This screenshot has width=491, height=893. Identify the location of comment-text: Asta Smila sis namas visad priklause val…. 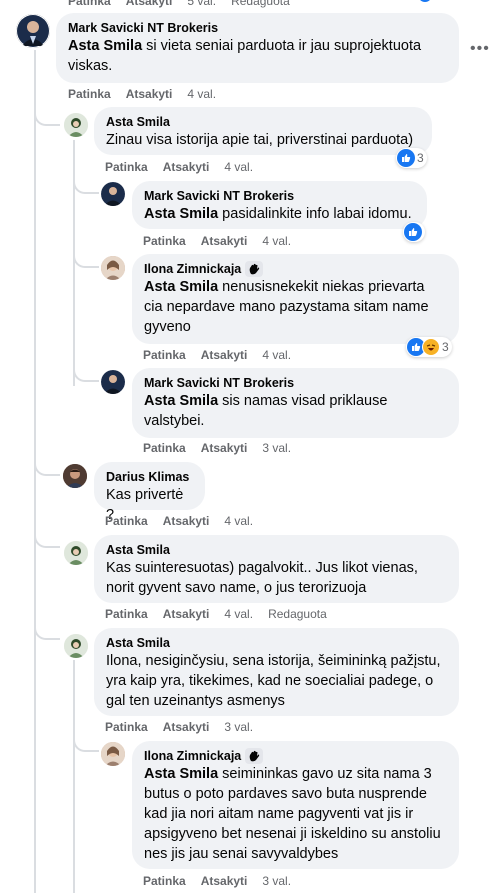
(266, 411).